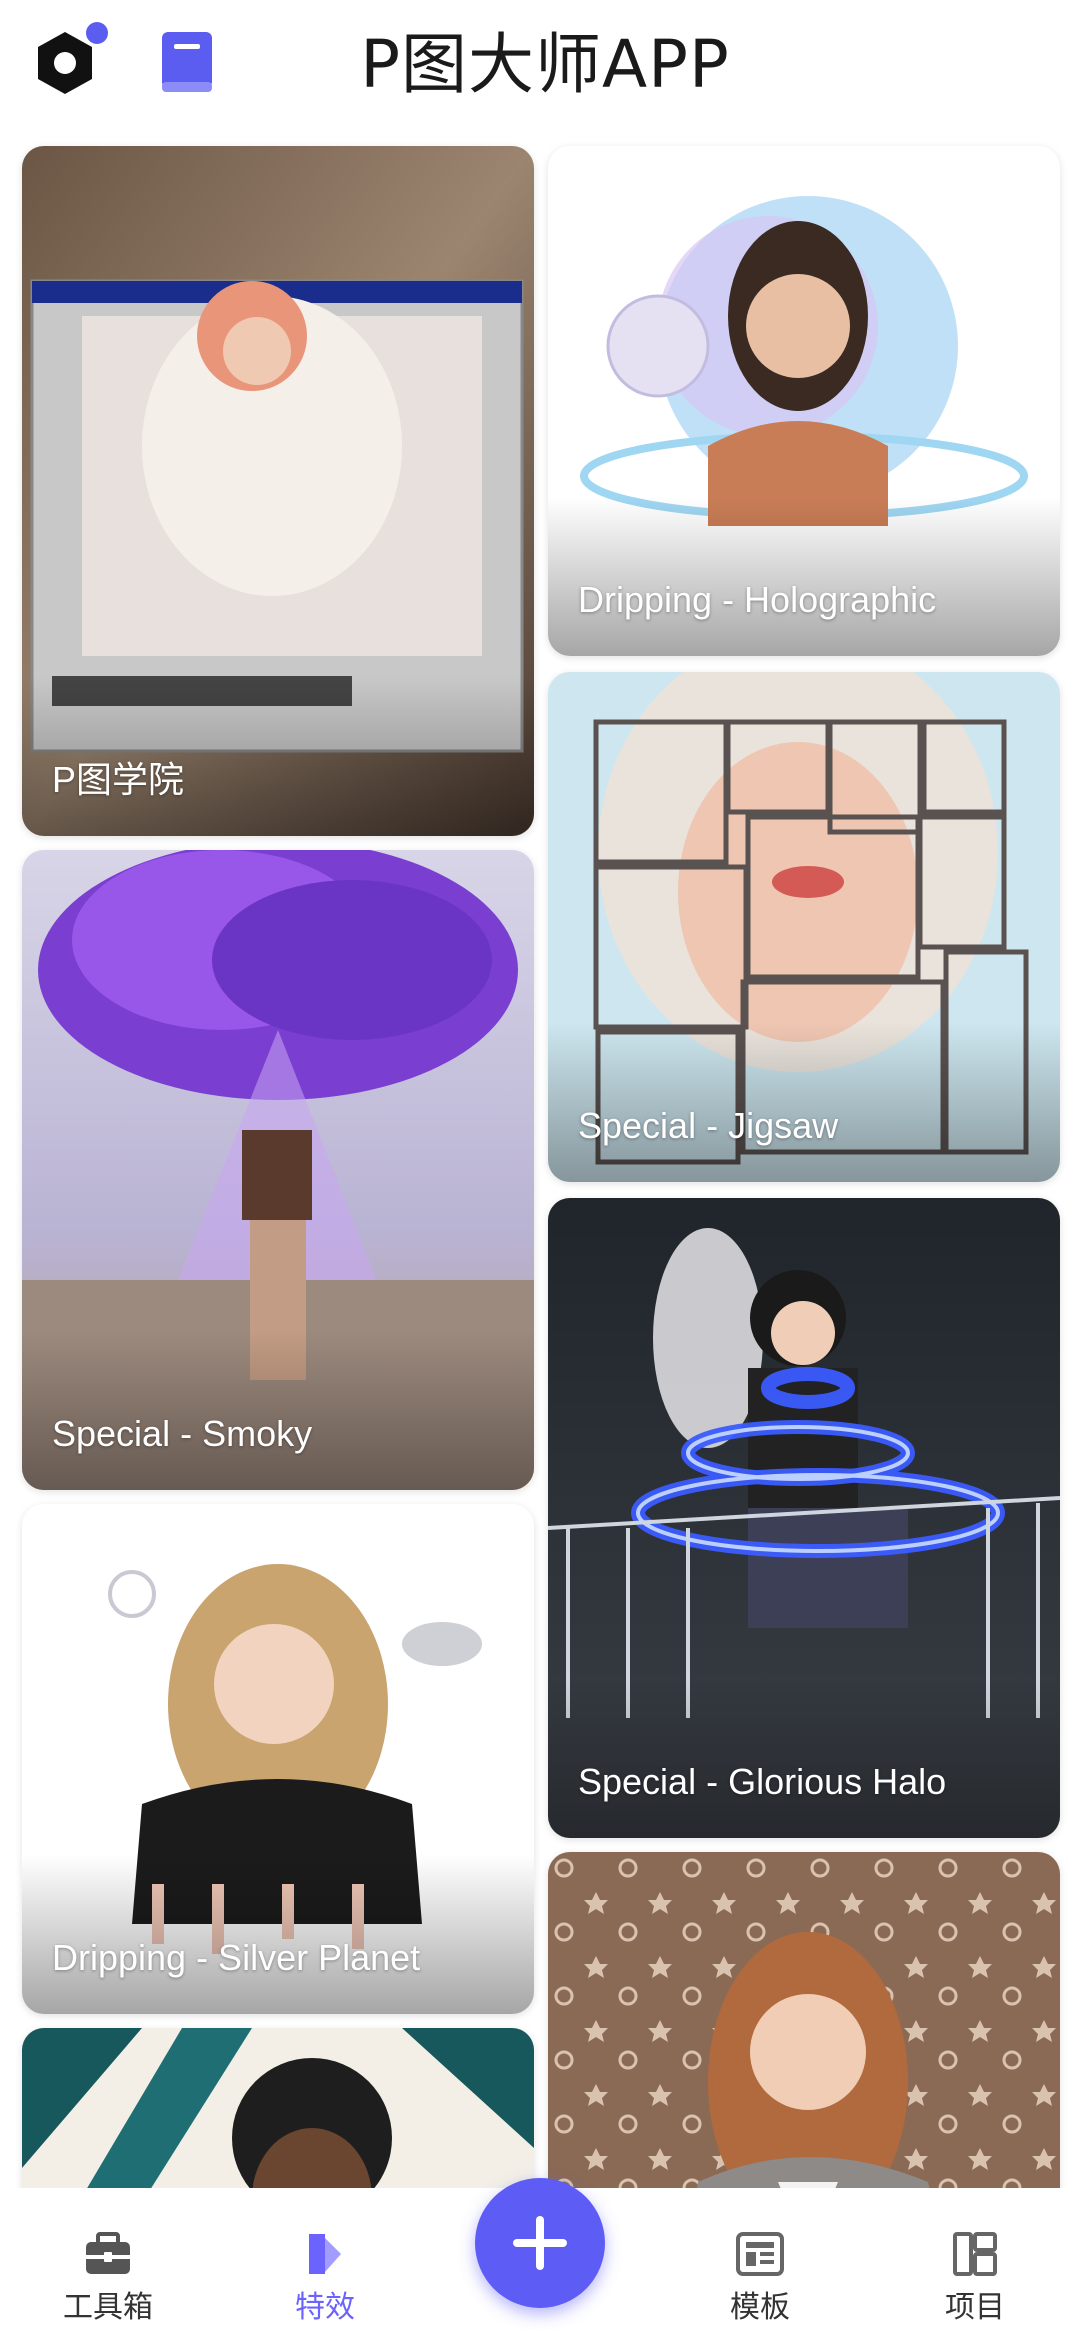 This screenshot has height=2340, width=1080. Describe the element at coordinates (108, 2283) in the screenshot. I see `nav-item-toolbox: 工具箱` at that location.